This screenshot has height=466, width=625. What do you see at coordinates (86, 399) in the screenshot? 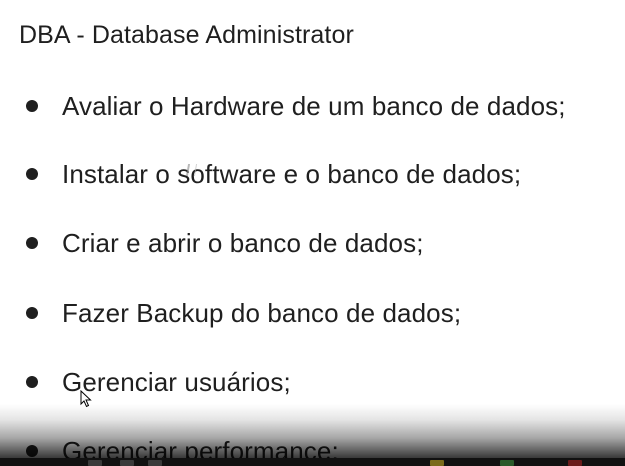
I see `mouse-pointer-icon` at bounding box center [86, 399].